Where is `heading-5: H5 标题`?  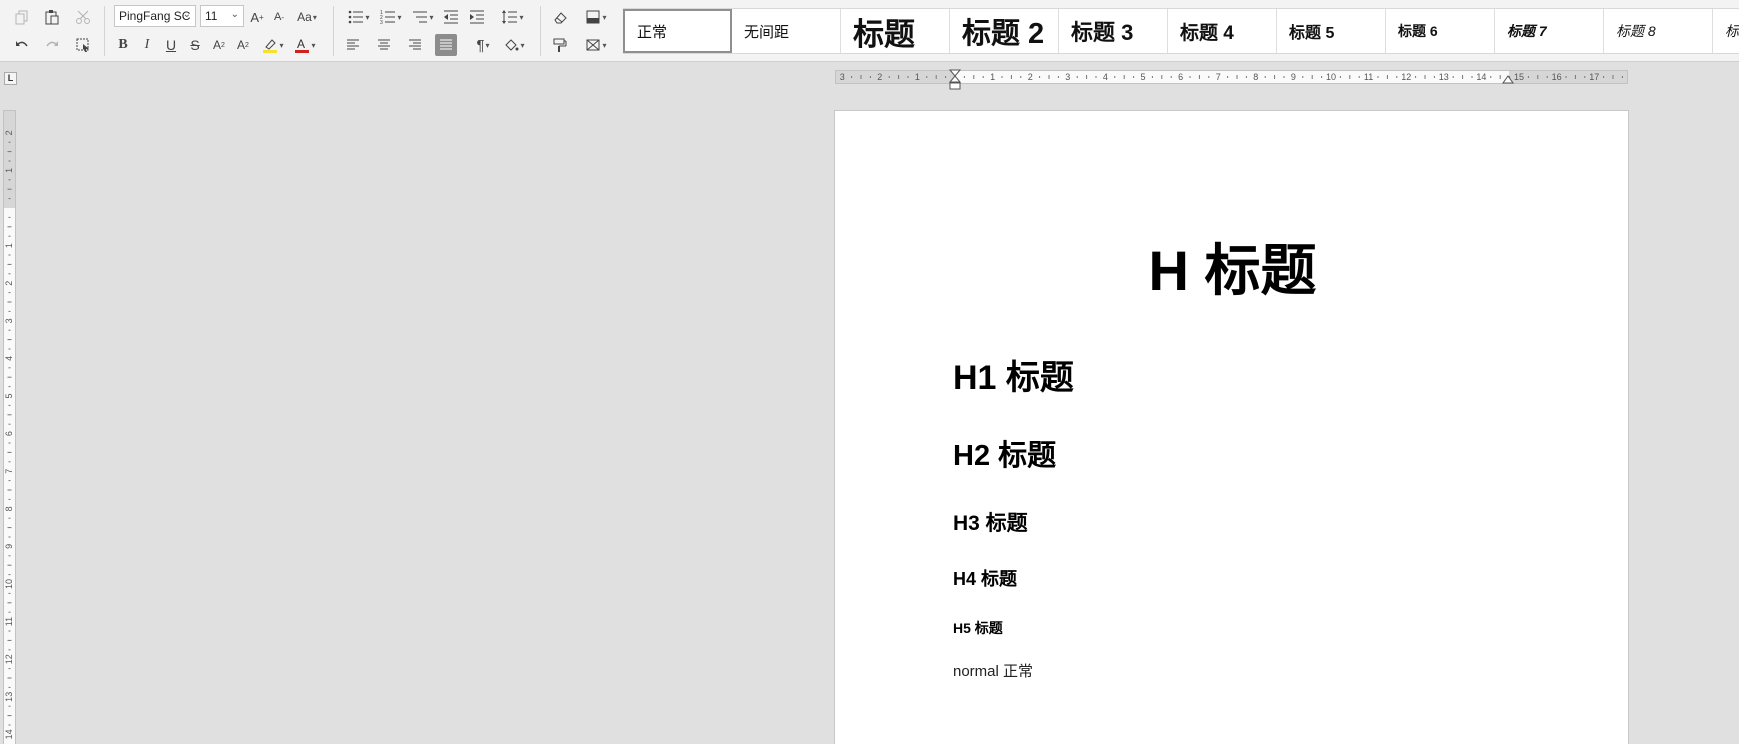 heading-5: H5 标题 is located at coordinates (978, 628).